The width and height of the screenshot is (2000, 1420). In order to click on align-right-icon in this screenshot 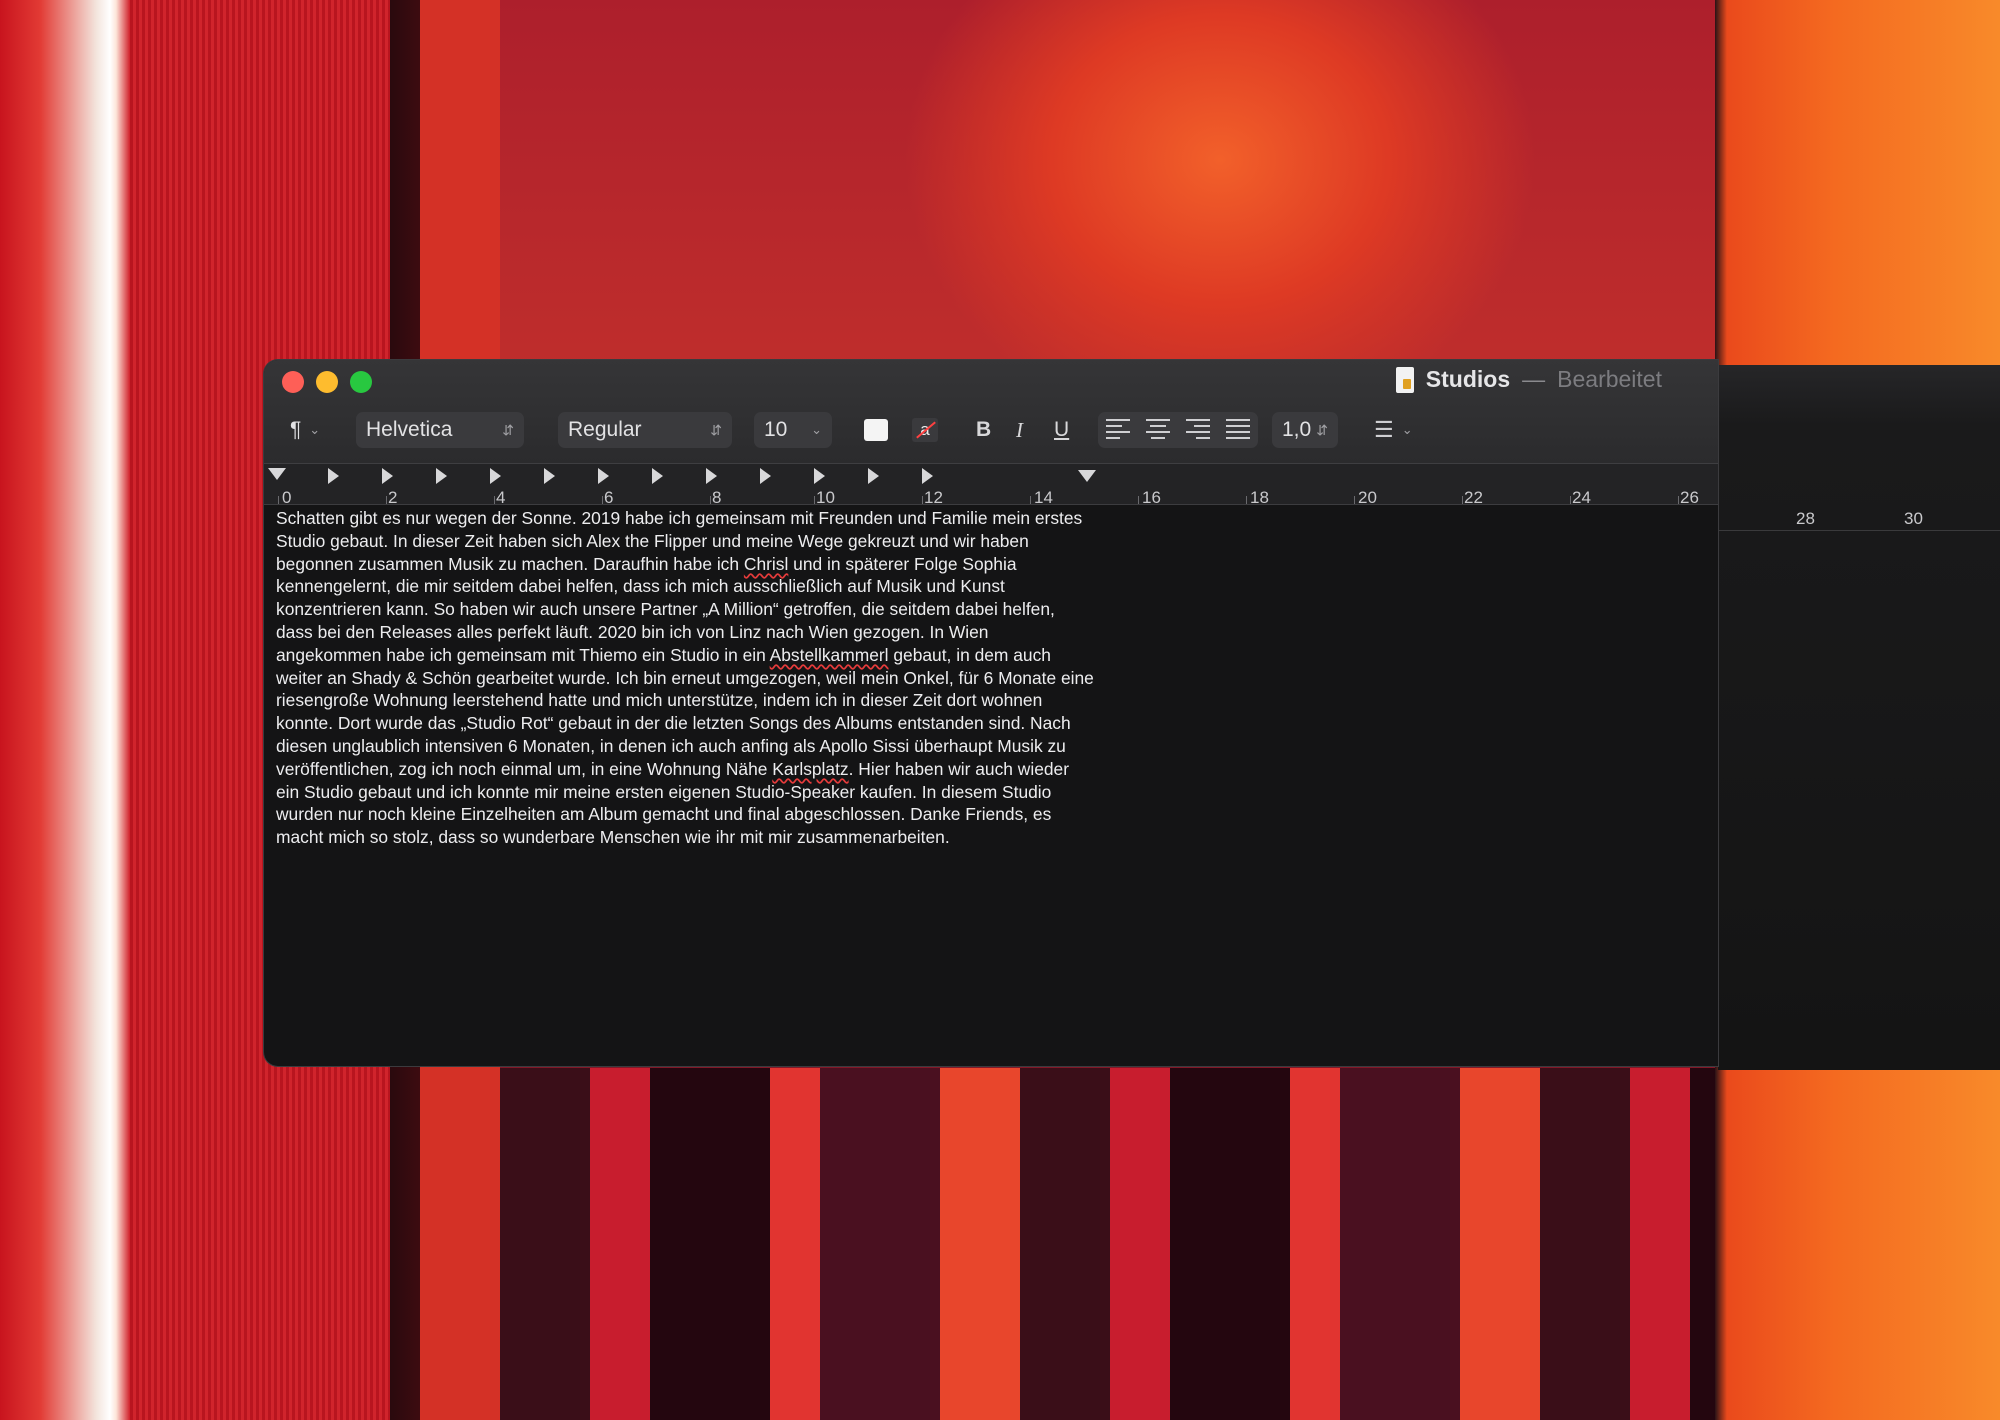, I will do `click(1198, 430)`.